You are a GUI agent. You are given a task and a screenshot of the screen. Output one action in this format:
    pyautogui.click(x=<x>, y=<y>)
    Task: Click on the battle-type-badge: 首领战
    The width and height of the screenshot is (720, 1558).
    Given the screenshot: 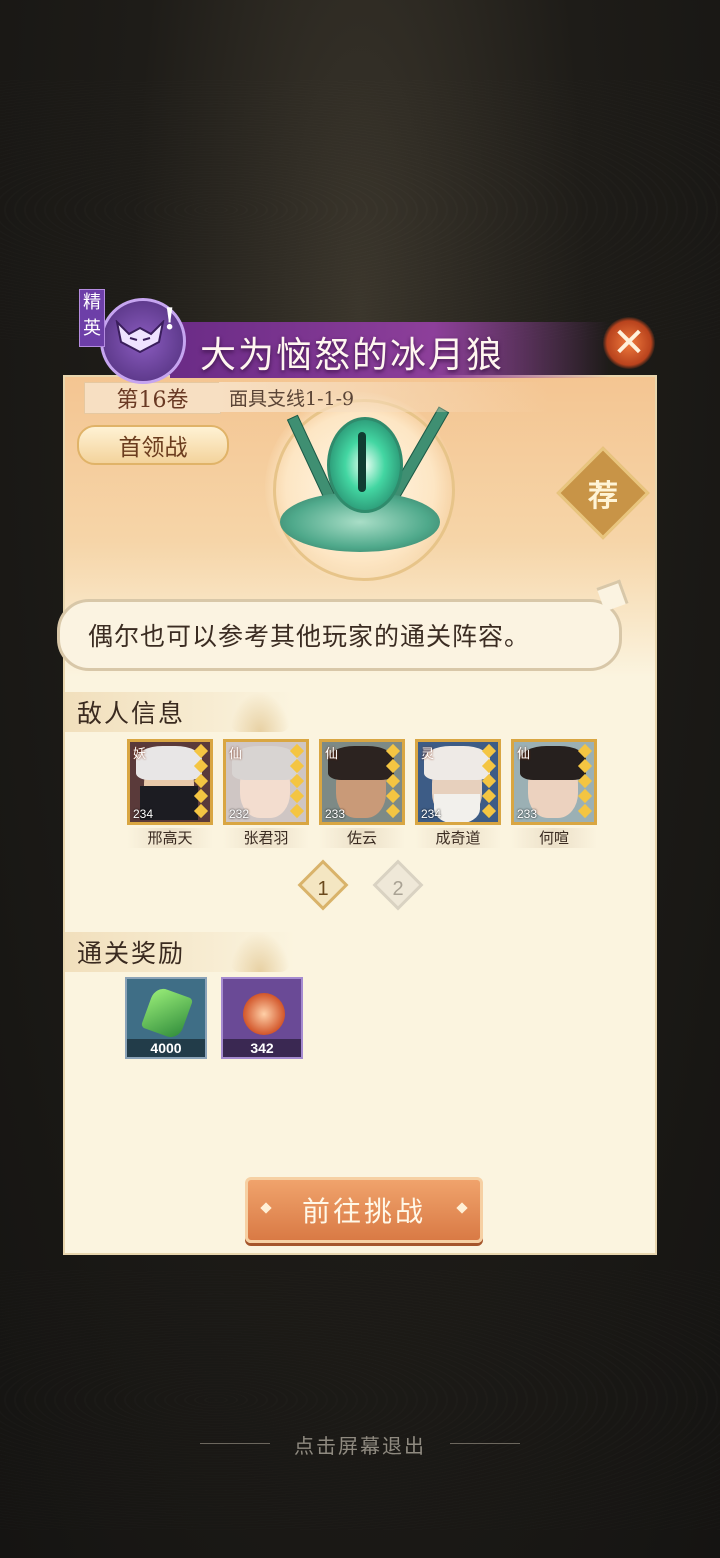 What is the action you would take?
    pyautogui.click(x=153, y=445)
    